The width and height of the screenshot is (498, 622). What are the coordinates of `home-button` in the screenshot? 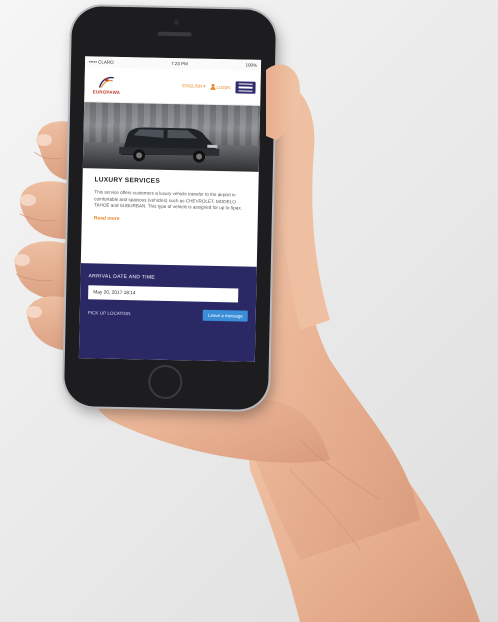 It's located at (165, 382).